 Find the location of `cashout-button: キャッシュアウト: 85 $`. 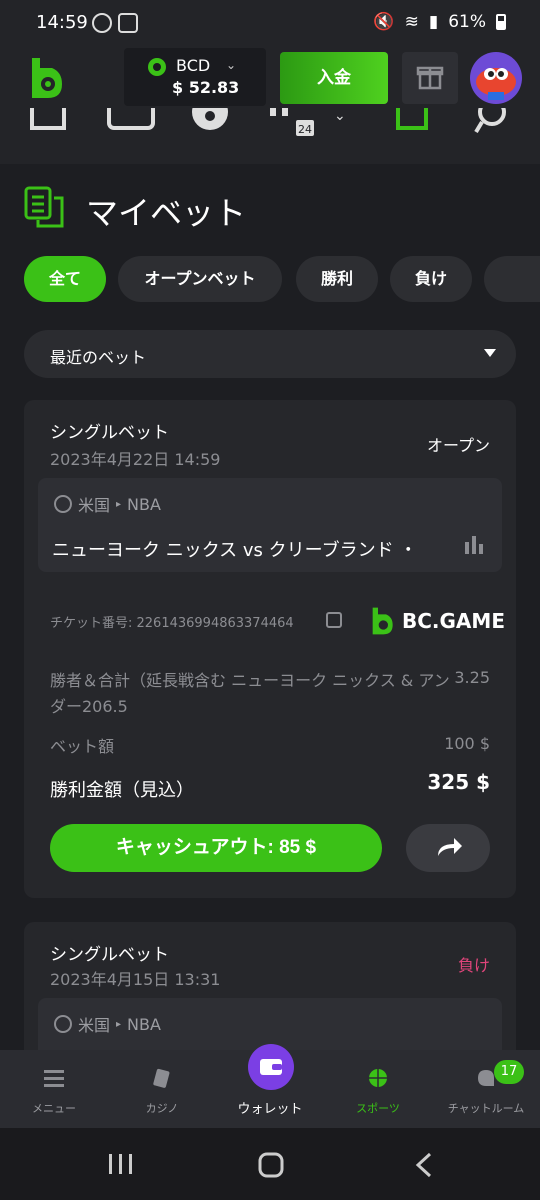

cashout-button: キャッシュアウト: 85 $ is located at coordinates (216, 848).